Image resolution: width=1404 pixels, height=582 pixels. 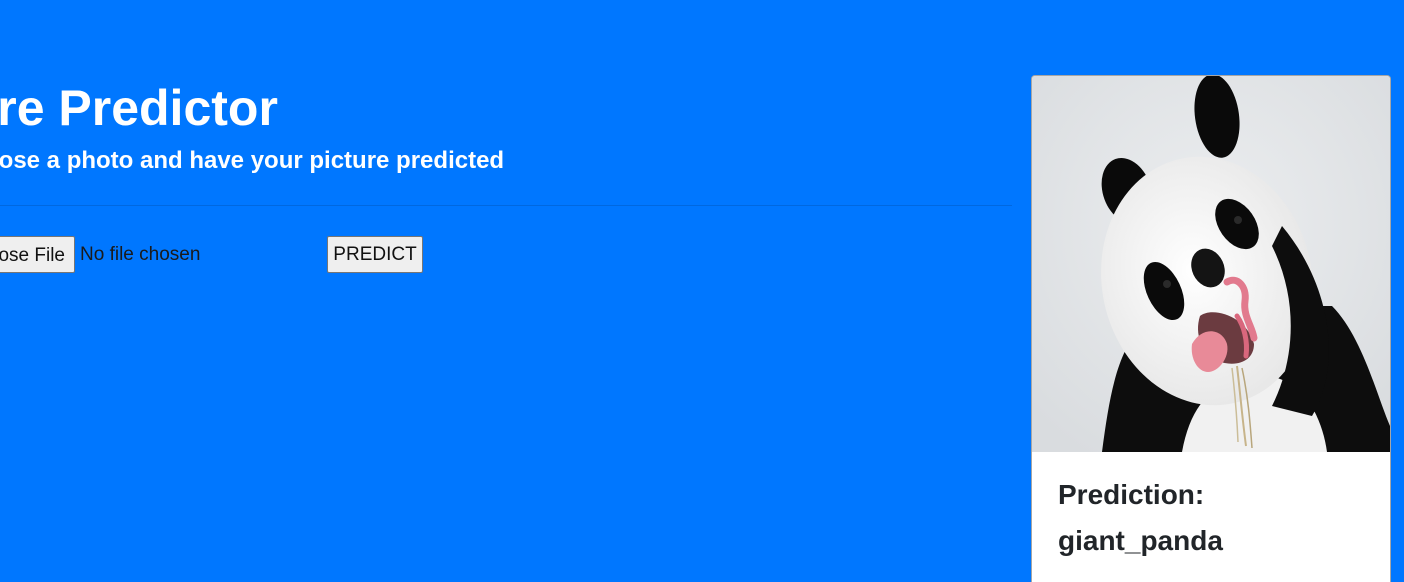 What do you see at coordinates (506, 254) in the screenshot?
I see `upload-form: Choose File No file chosen PREDICT` at bounding box center [506, 254].